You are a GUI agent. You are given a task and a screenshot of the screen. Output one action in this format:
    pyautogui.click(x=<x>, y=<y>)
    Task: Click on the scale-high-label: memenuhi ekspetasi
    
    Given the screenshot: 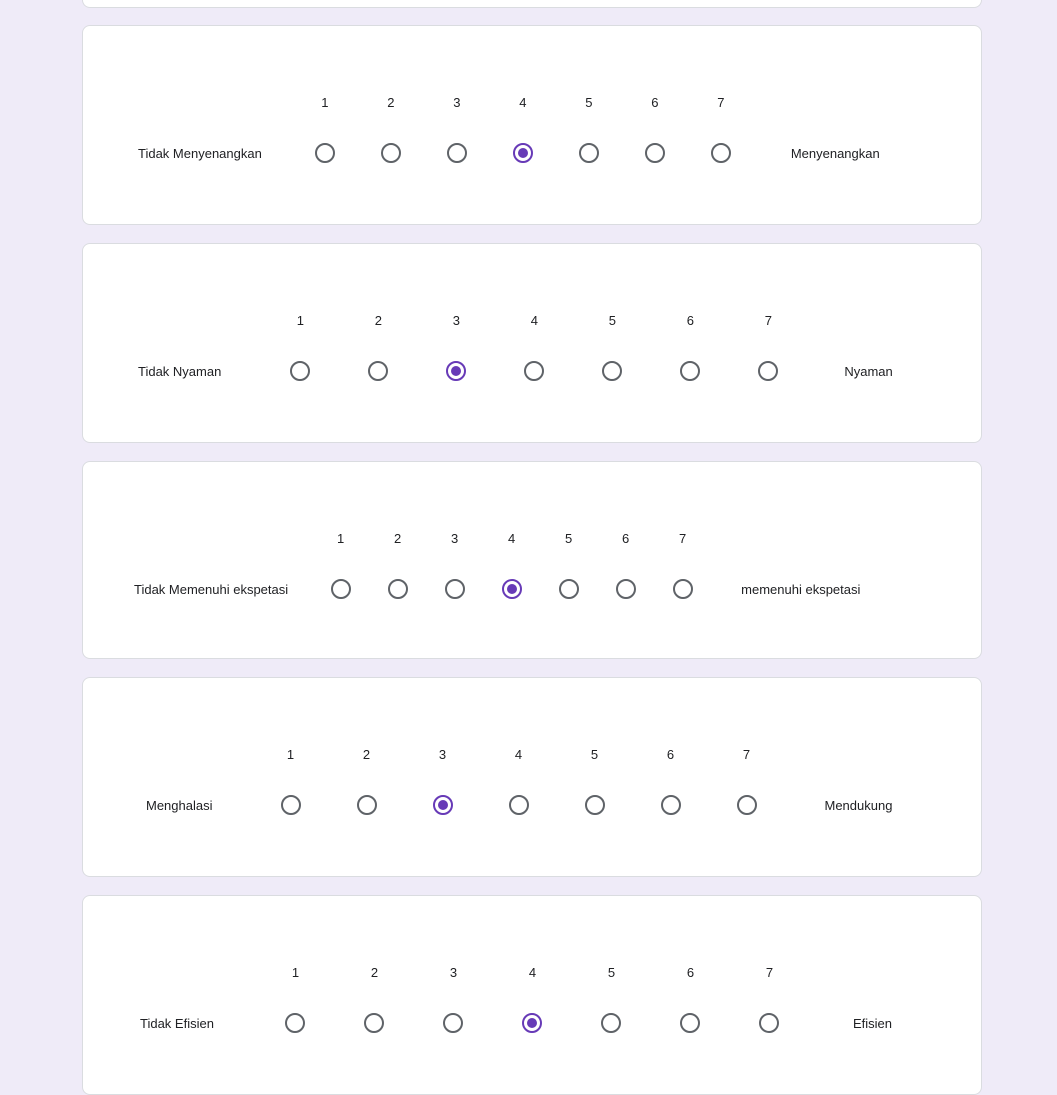 What is the action you would take?
    pyautogui.click(x=801, y=589)
    